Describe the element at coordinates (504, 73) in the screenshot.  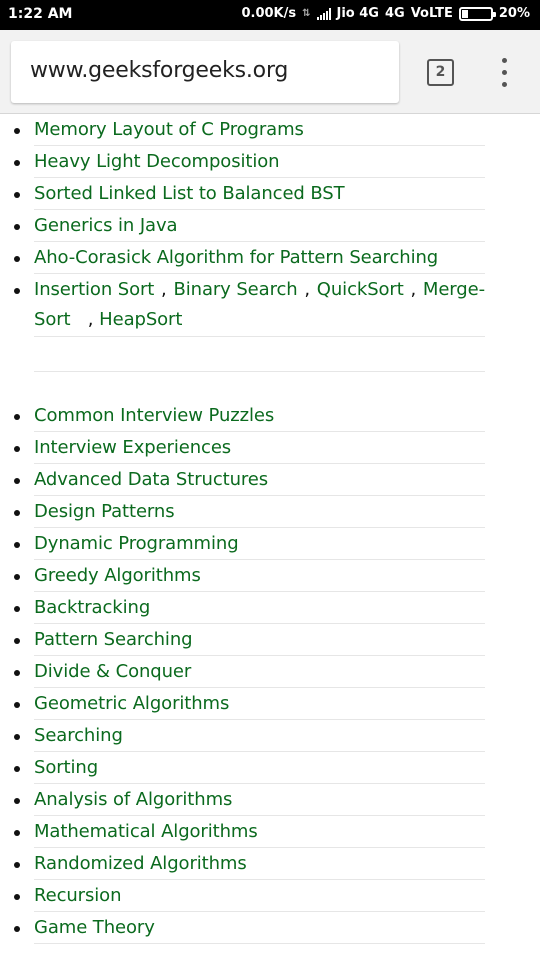
I see `overflow-menu-icon` at that location.